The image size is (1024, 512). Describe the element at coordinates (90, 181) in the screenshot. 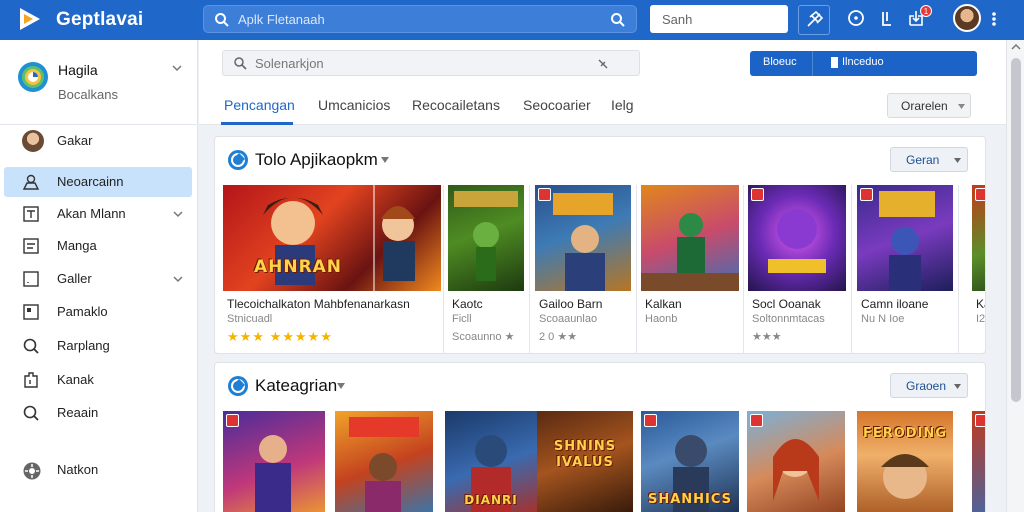

I see `sidebar-item-label: Neoarcainn` at that location.